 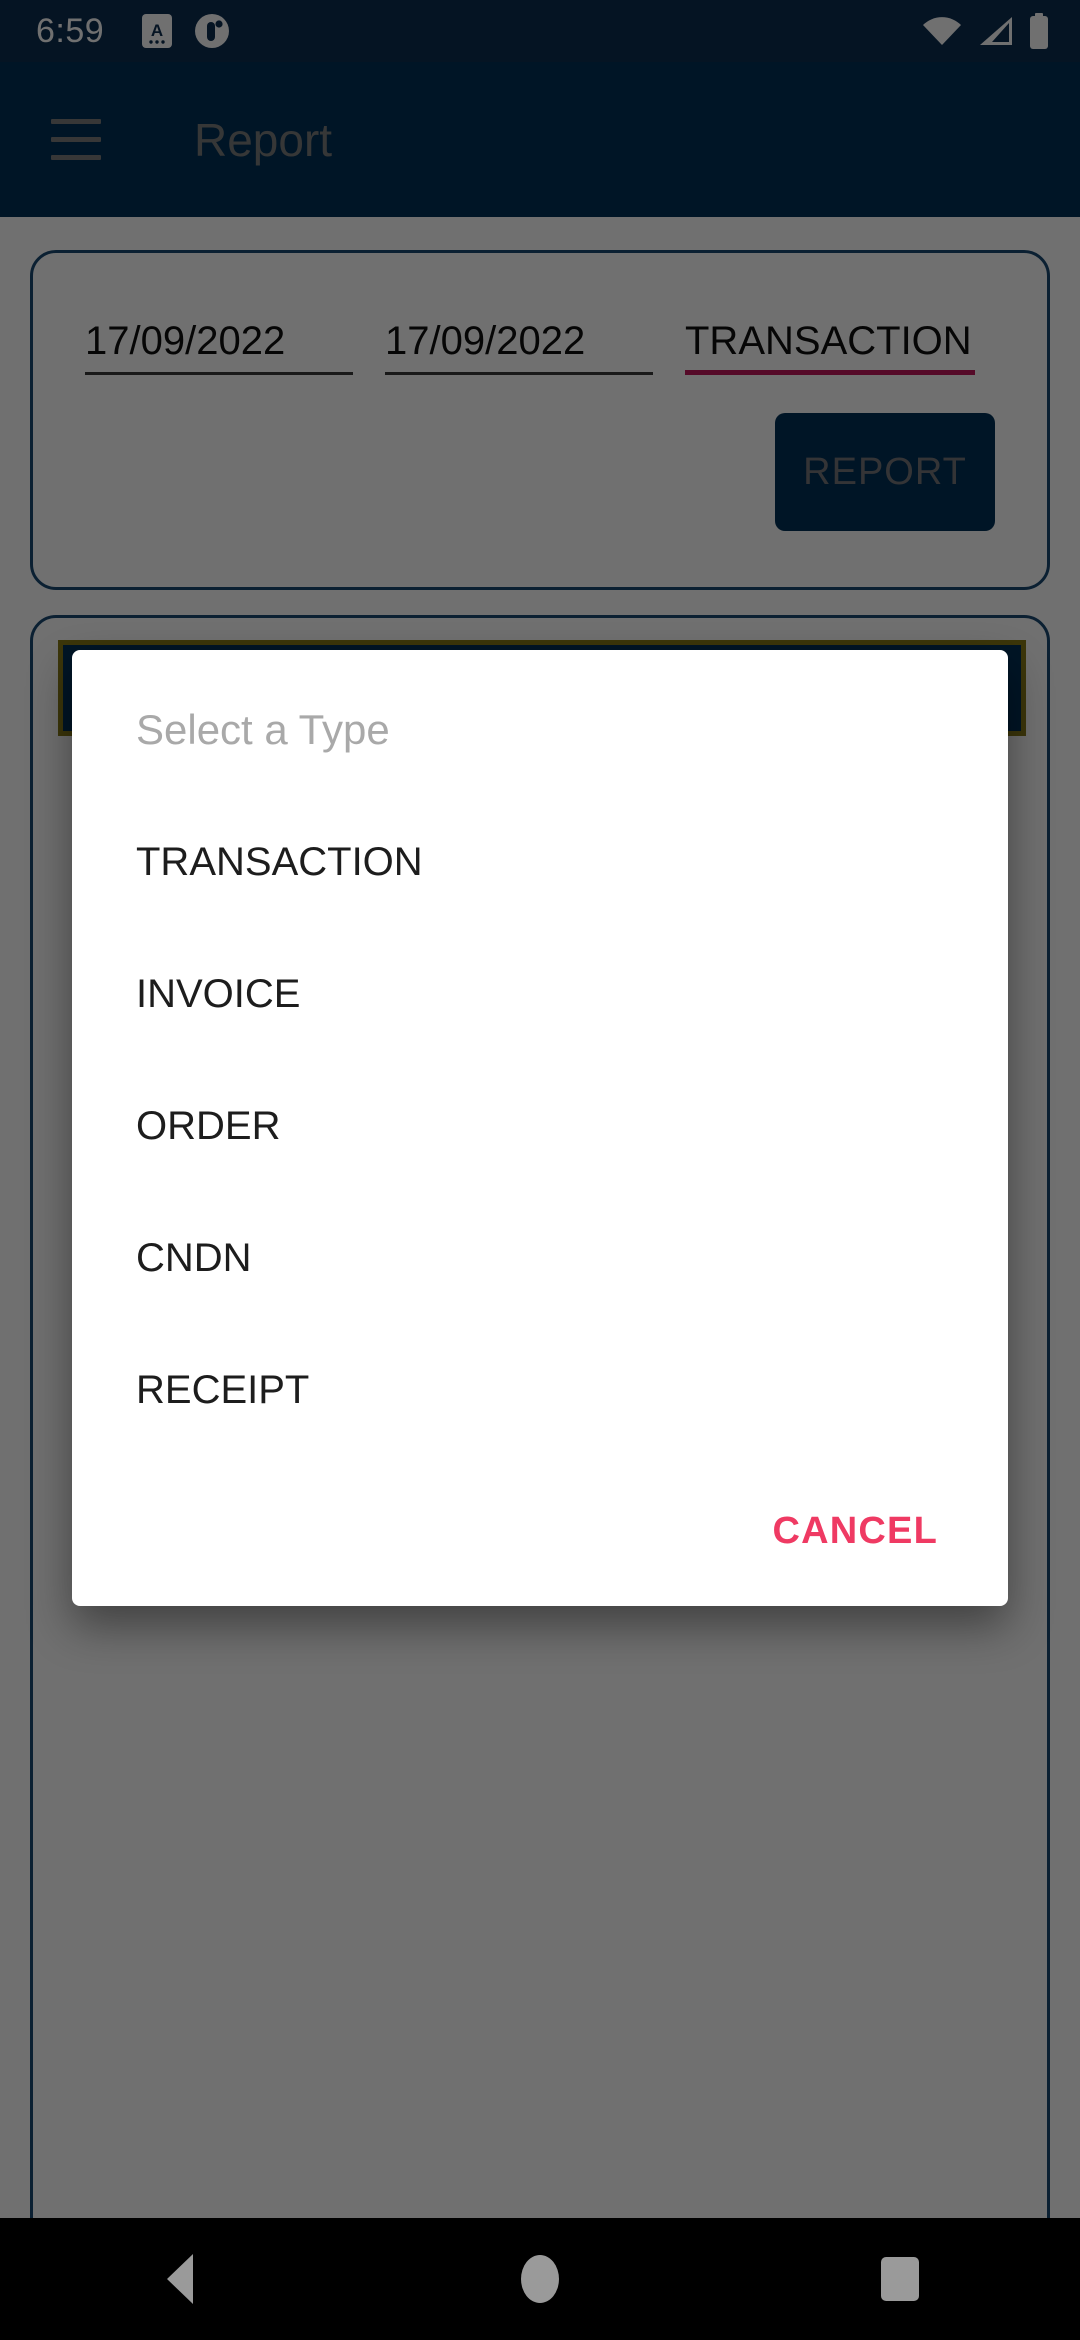 I want to click on android-navigation-bar, so click(x=540, y=2279).